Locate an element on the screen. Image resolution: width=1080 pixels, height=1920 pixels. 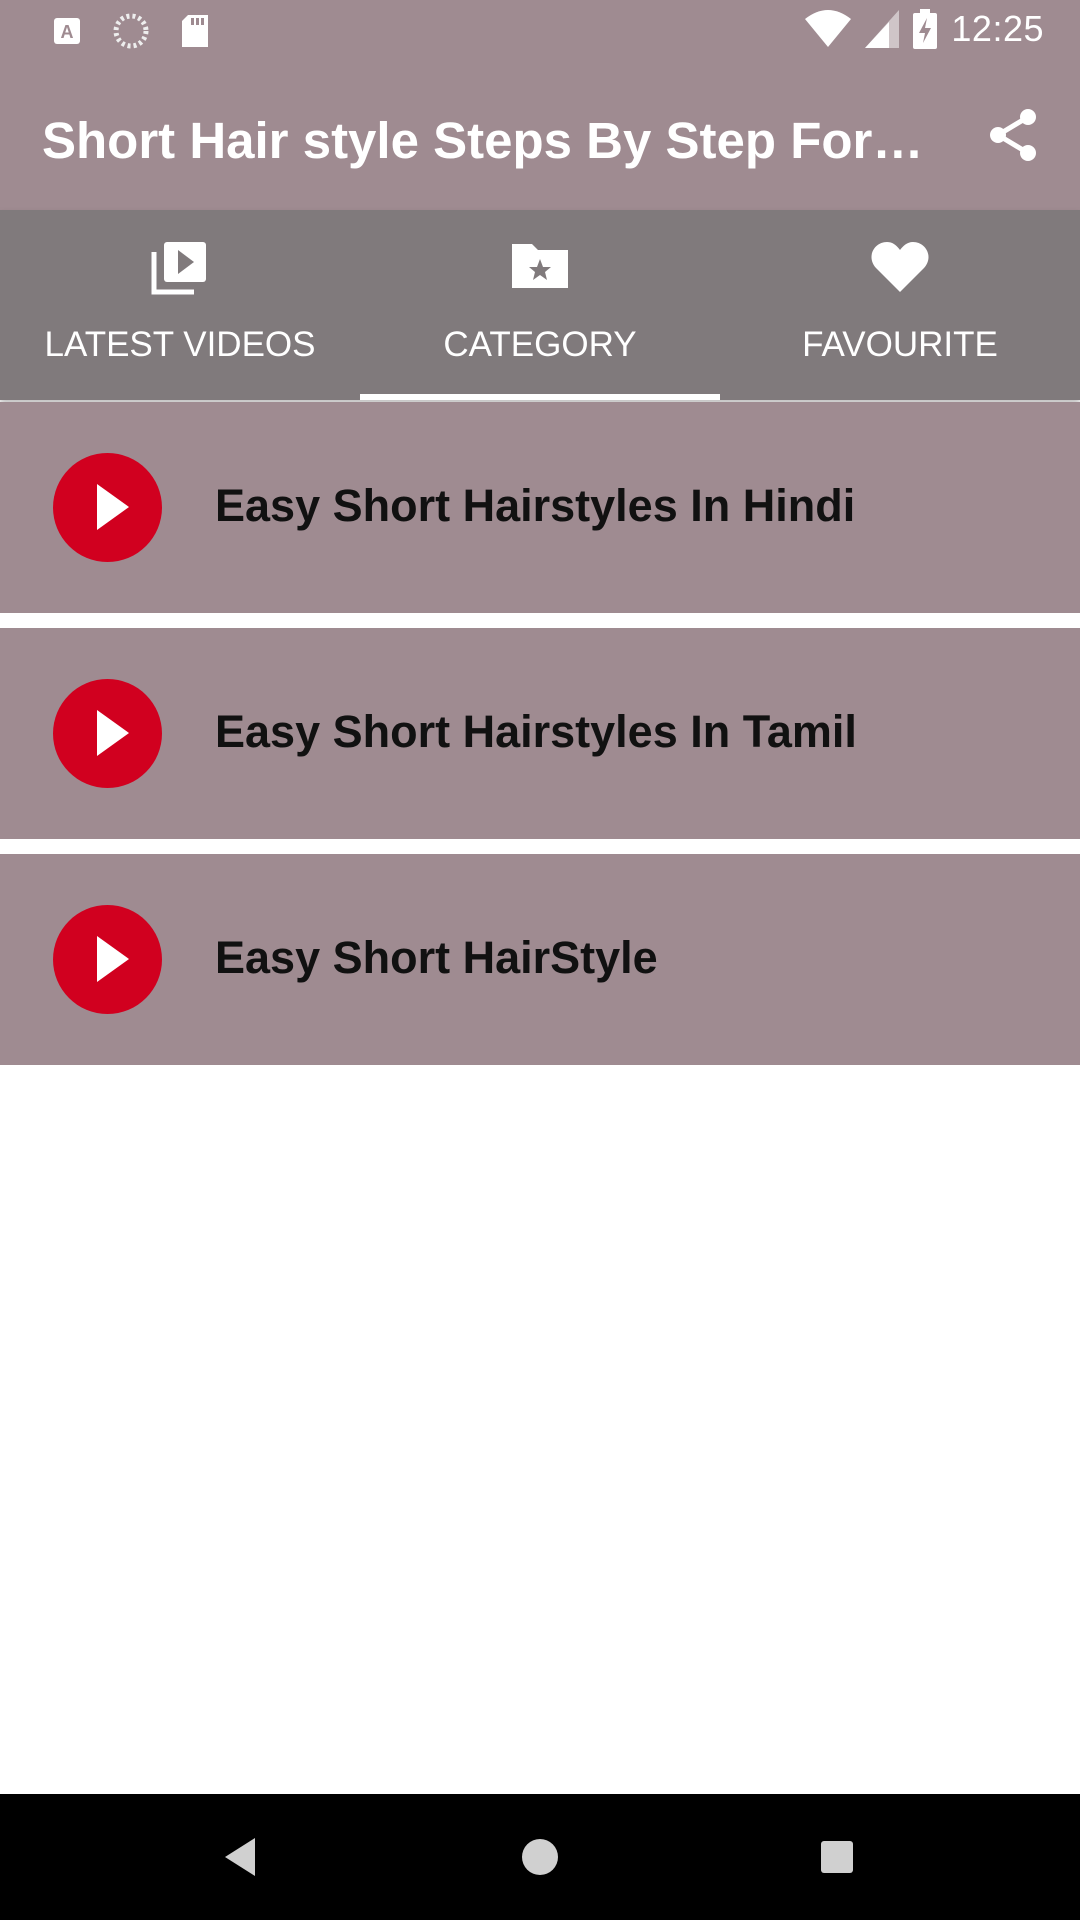
list-item-label: Easy Short Hairstyles In Tamil is located at coordinates (536, 731).